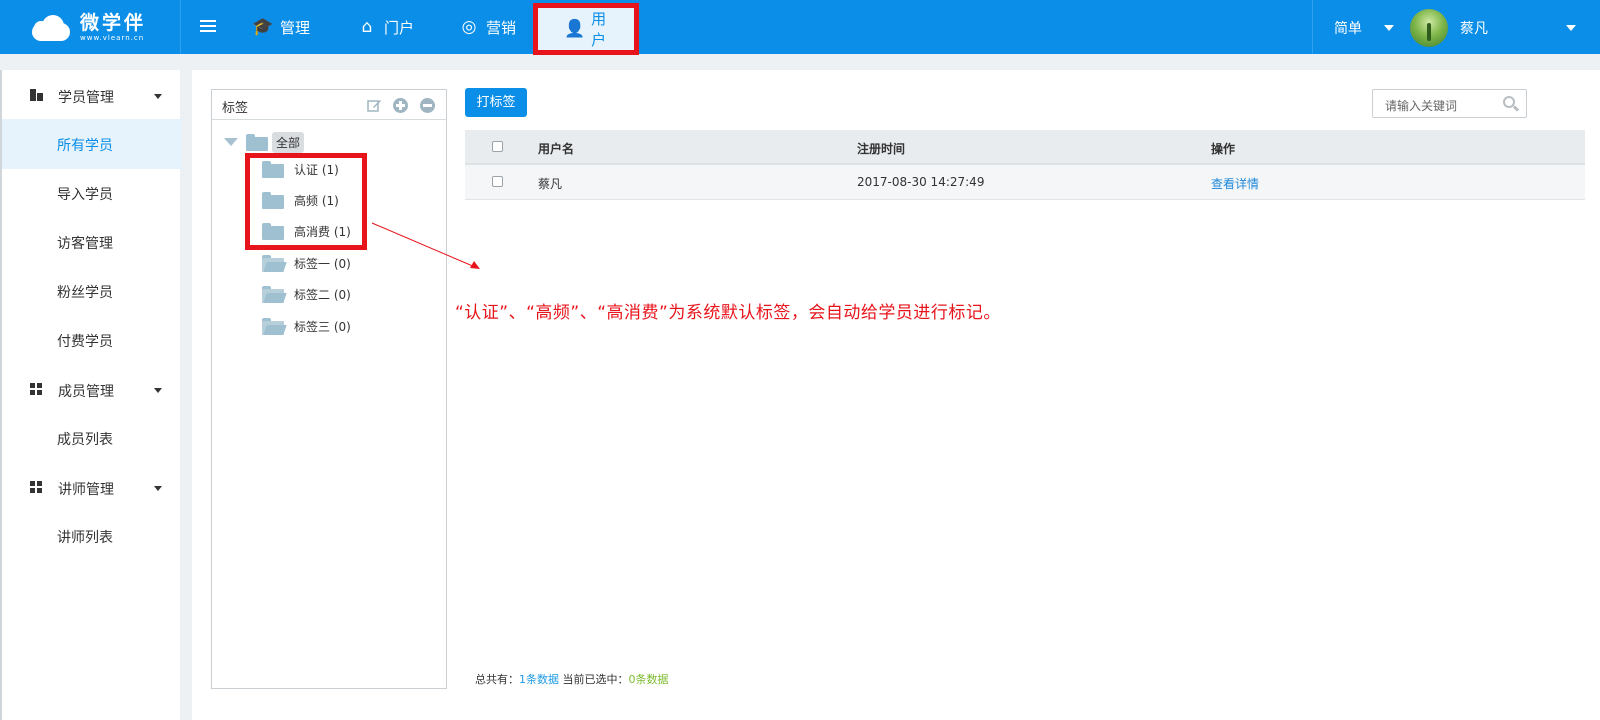  What do you see at coordinates (1223, 149) in the screenshot?
I see `column-header-actions: 操作` at bounding box center [1223, 149].